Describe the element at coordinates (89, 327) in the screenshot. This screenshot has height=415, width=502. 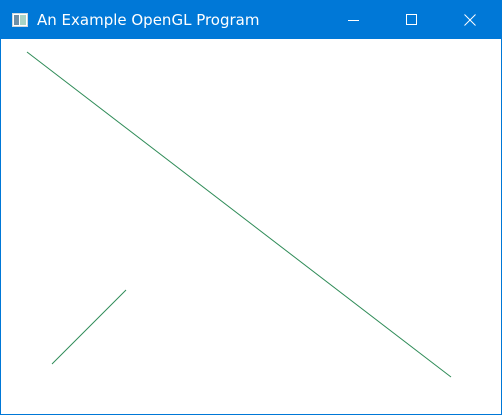
I see `short-diagonal-line` at that location.